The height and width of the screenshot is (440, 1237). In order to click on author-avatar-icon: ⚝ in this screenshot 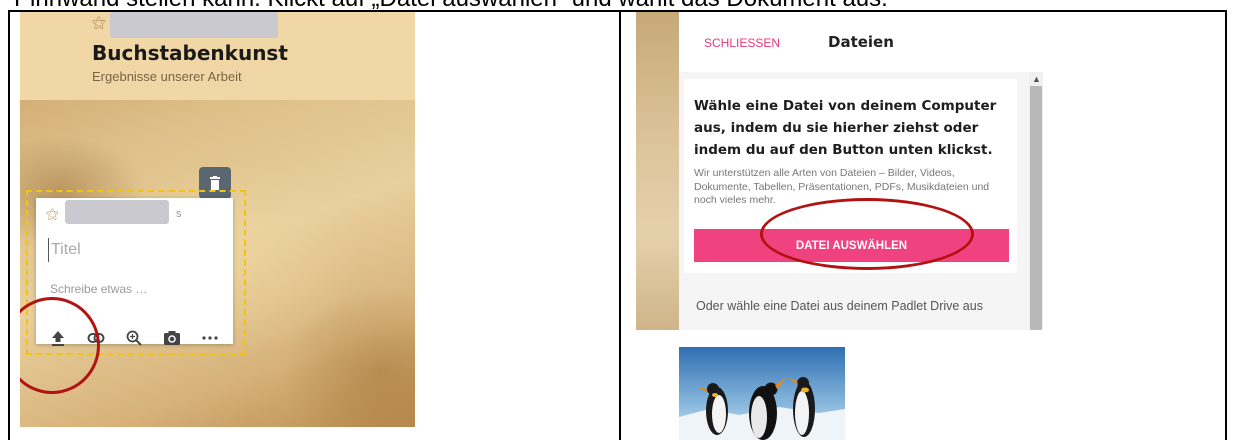, I will do `click(52, 213)`.